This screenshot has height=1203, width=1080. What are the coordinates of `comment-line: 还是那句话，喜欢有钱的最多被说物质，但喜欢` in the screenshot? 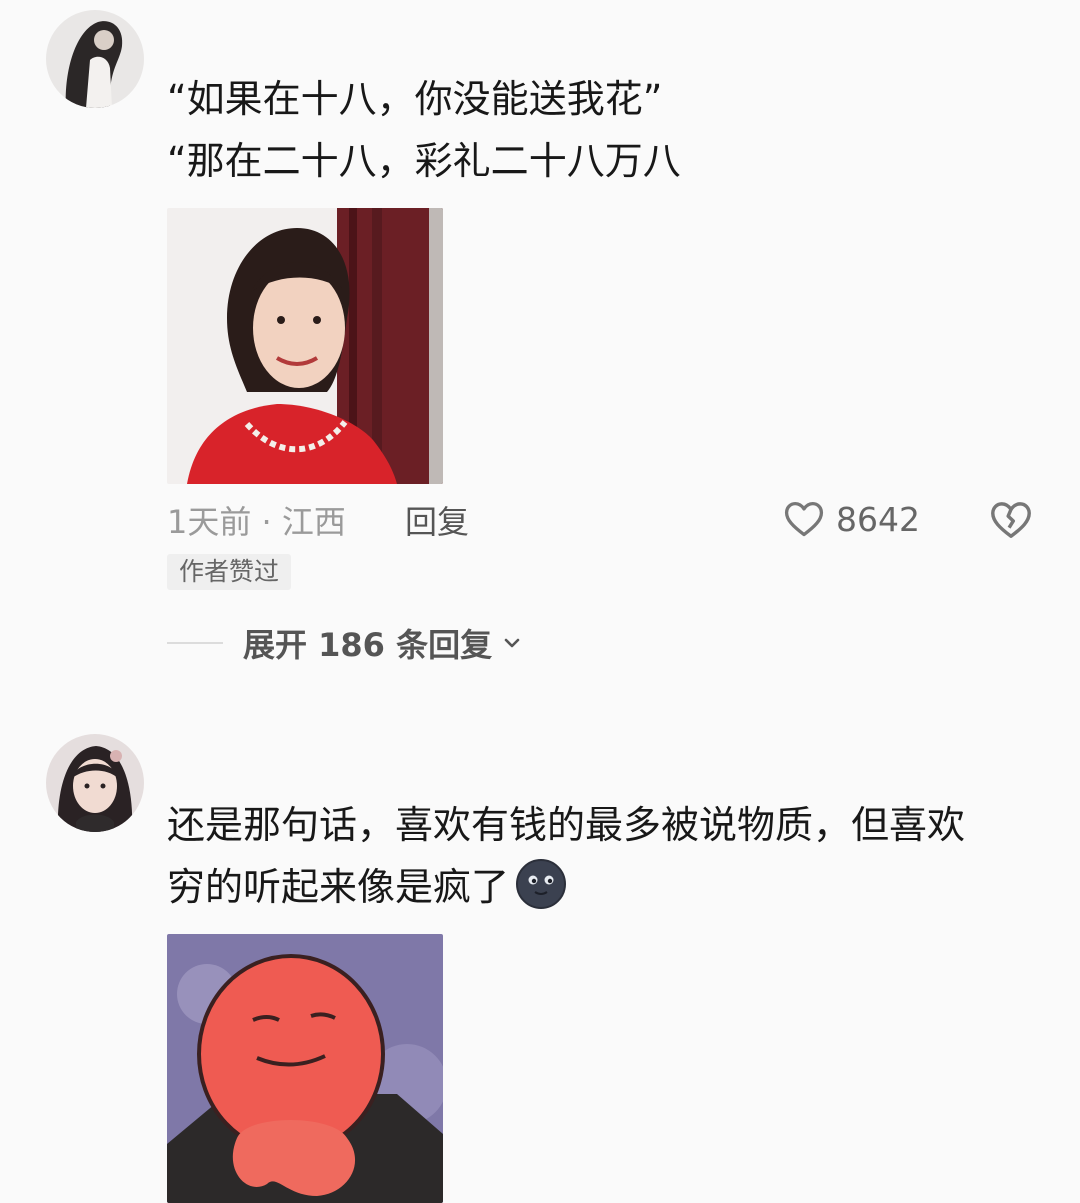 It's located at (566, 825).